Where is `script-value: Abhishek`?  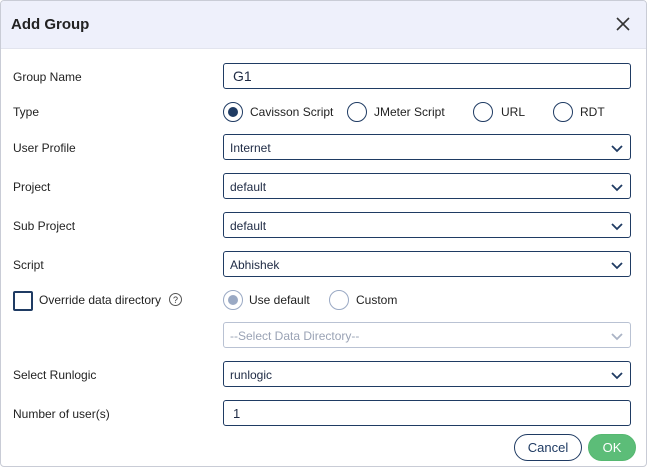 script-value: Abhishek is located at coordinates (255, 265).